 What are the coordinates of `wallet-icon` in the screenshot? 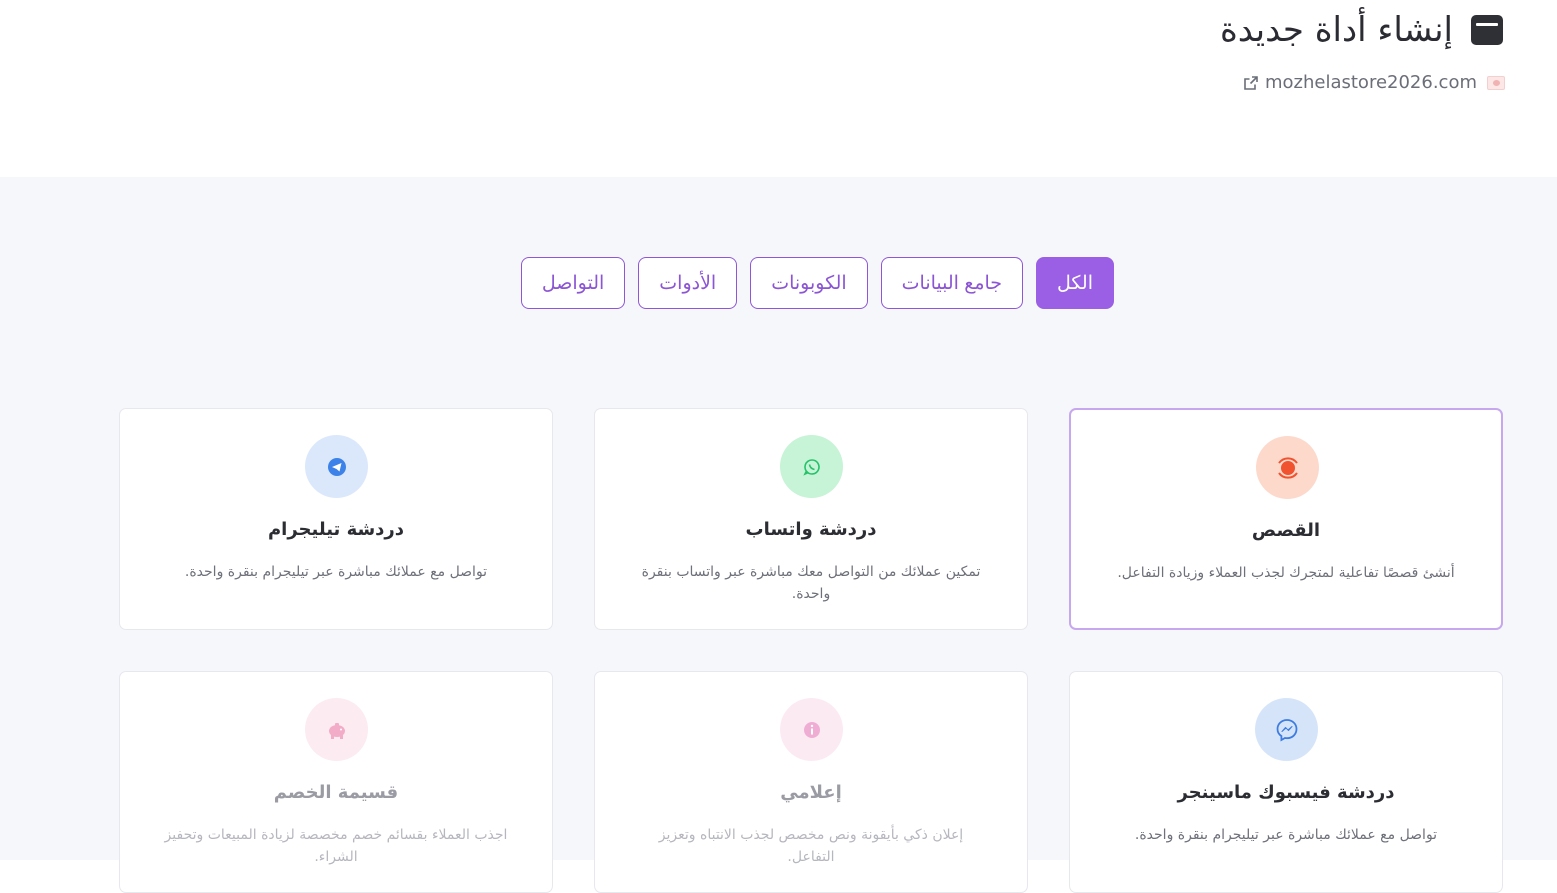 It's located at (1487, 30).